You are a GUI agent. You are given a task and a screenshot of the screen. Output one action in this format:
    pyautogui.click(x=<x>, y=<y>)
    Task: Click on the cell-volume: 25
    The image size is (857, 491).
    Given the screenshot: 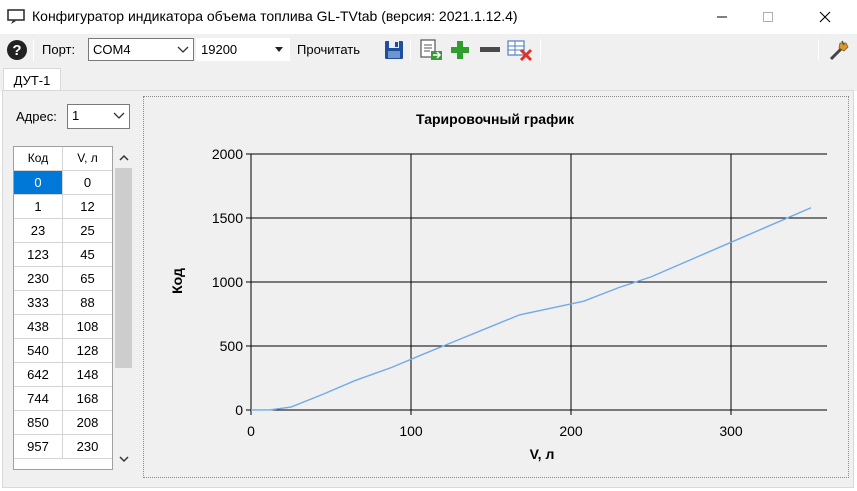 What is the action you would take?
    pyautogui.click(x=87, y=231)
    